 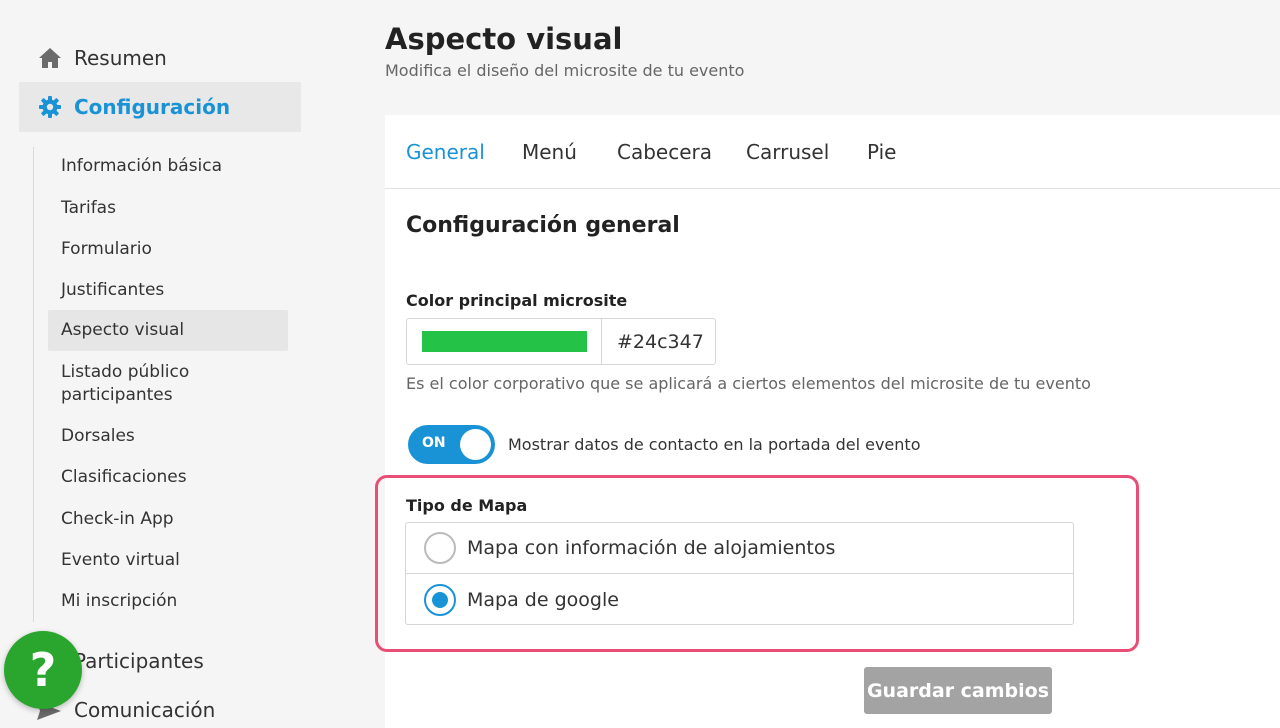 I want to click on home-icon, so click(x=50, y=58).